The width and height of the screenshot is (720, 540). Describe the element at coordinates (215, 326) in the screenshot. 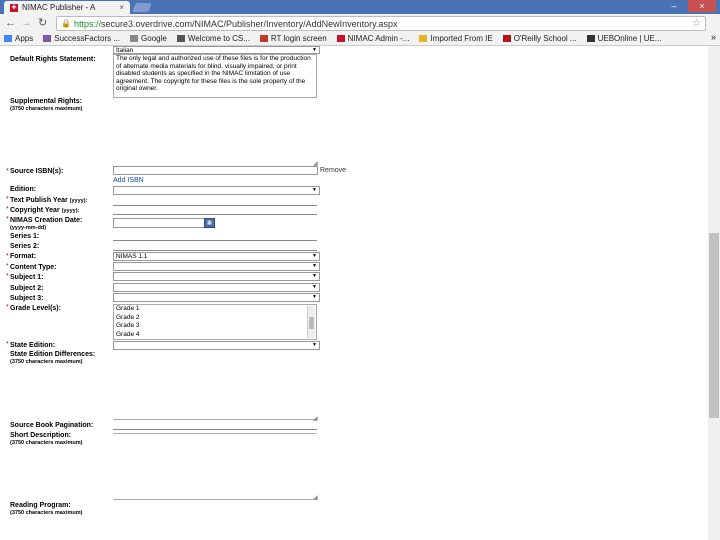

I see `grade-option: Grade 3` at that location.